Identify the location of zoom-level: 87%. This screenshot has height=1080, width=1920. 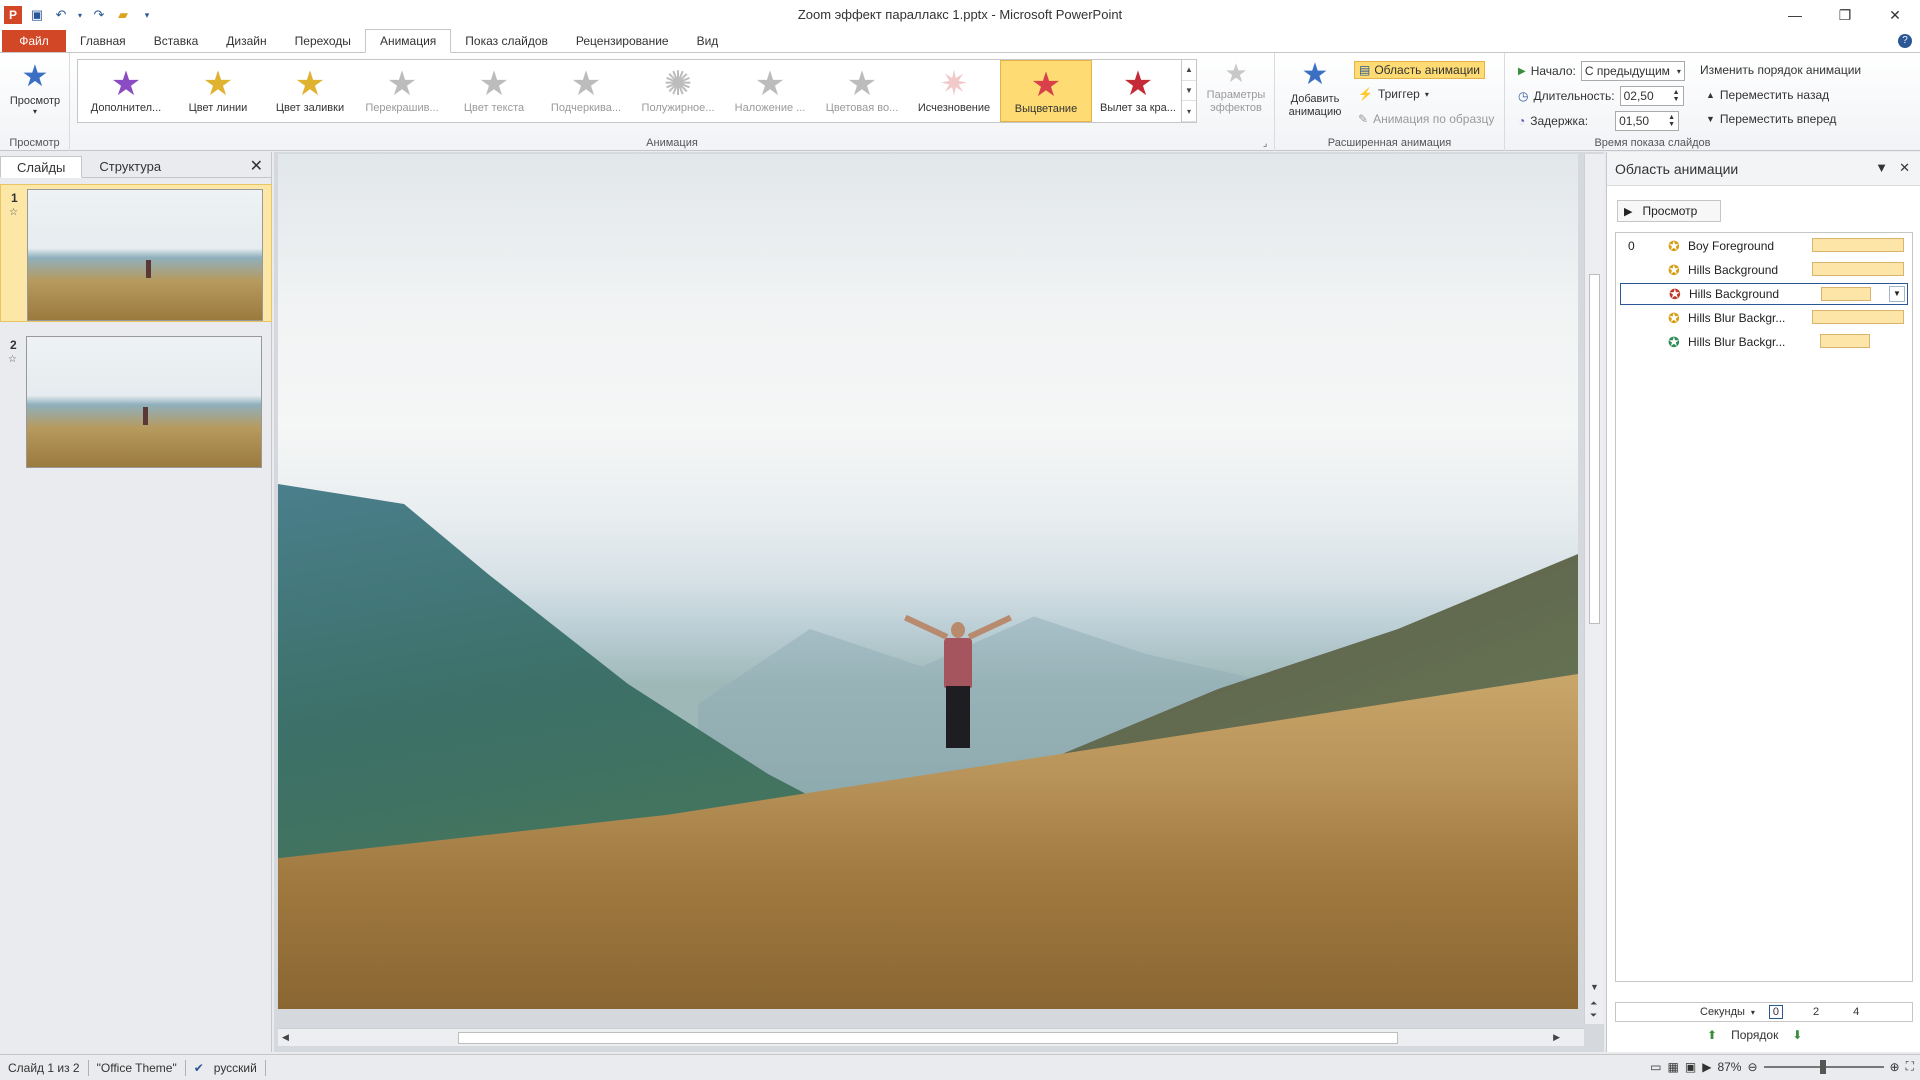
(1729, 1067).